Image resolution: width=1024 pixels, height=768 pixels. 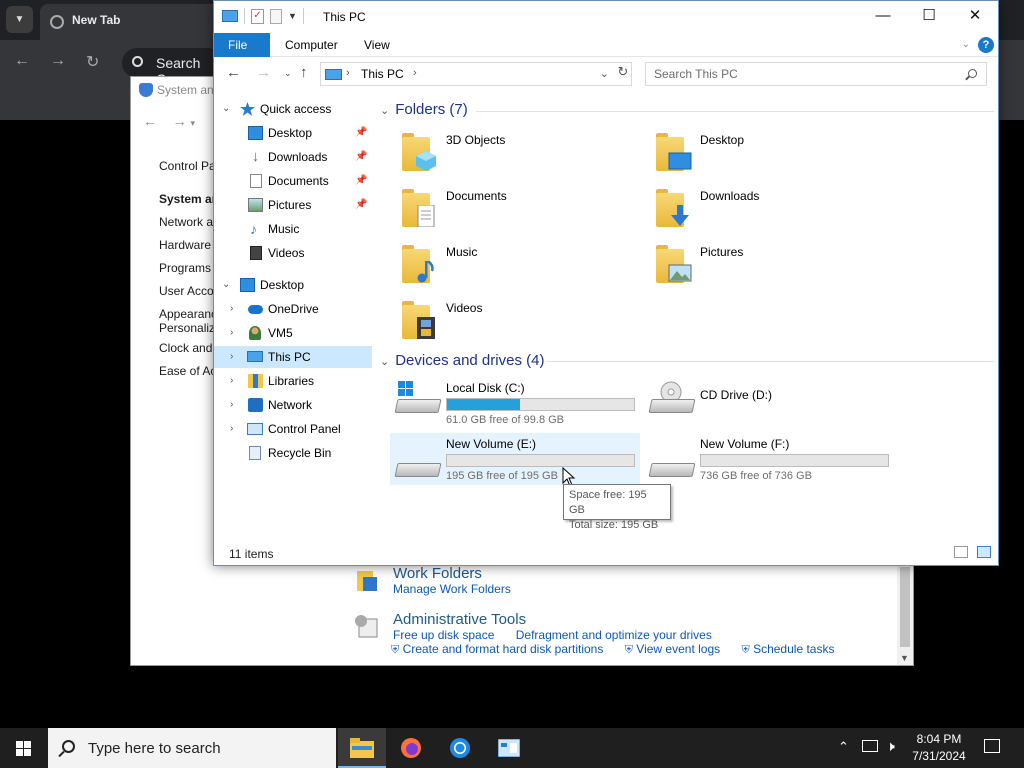 I want to click on cp-link-hardware: Hardware, so click(x=189, y=245).